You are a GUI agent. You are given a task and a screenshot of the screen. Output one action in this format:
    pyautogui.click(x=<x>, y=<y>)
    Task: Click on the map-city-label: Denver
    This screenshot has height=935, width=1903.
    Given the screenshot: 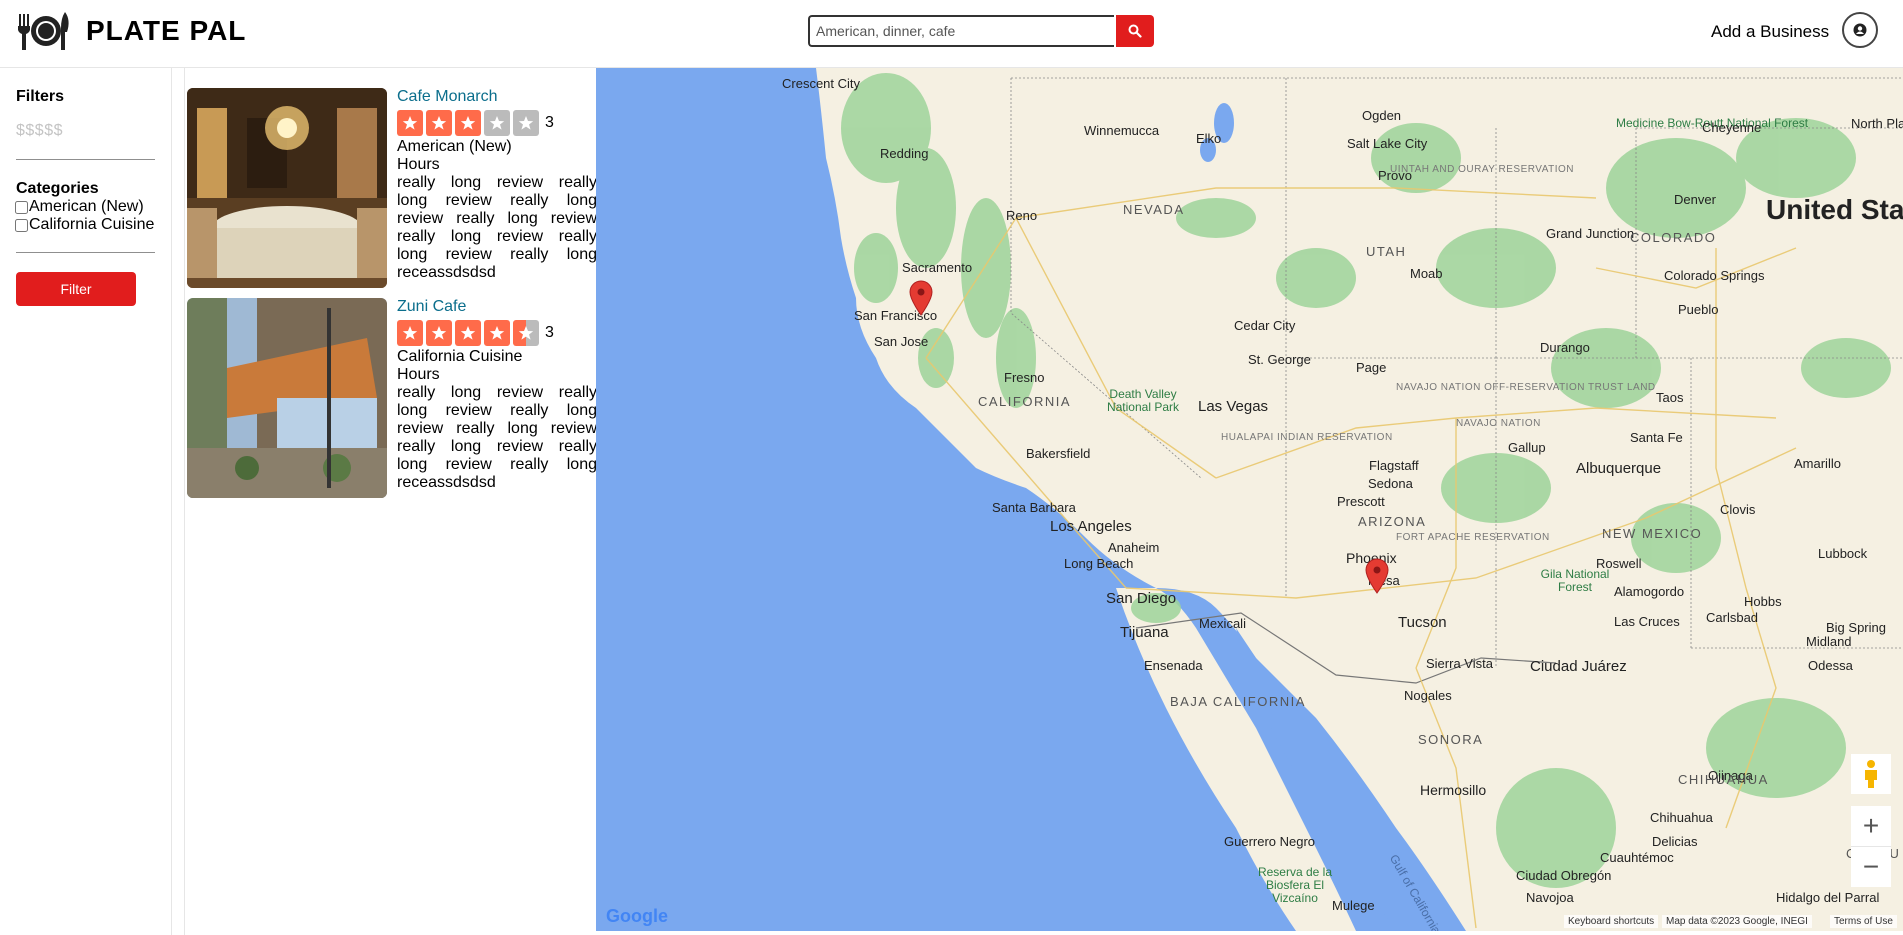 What is the action you would take?
    pyautogui.click(x=1695, y=199)
    